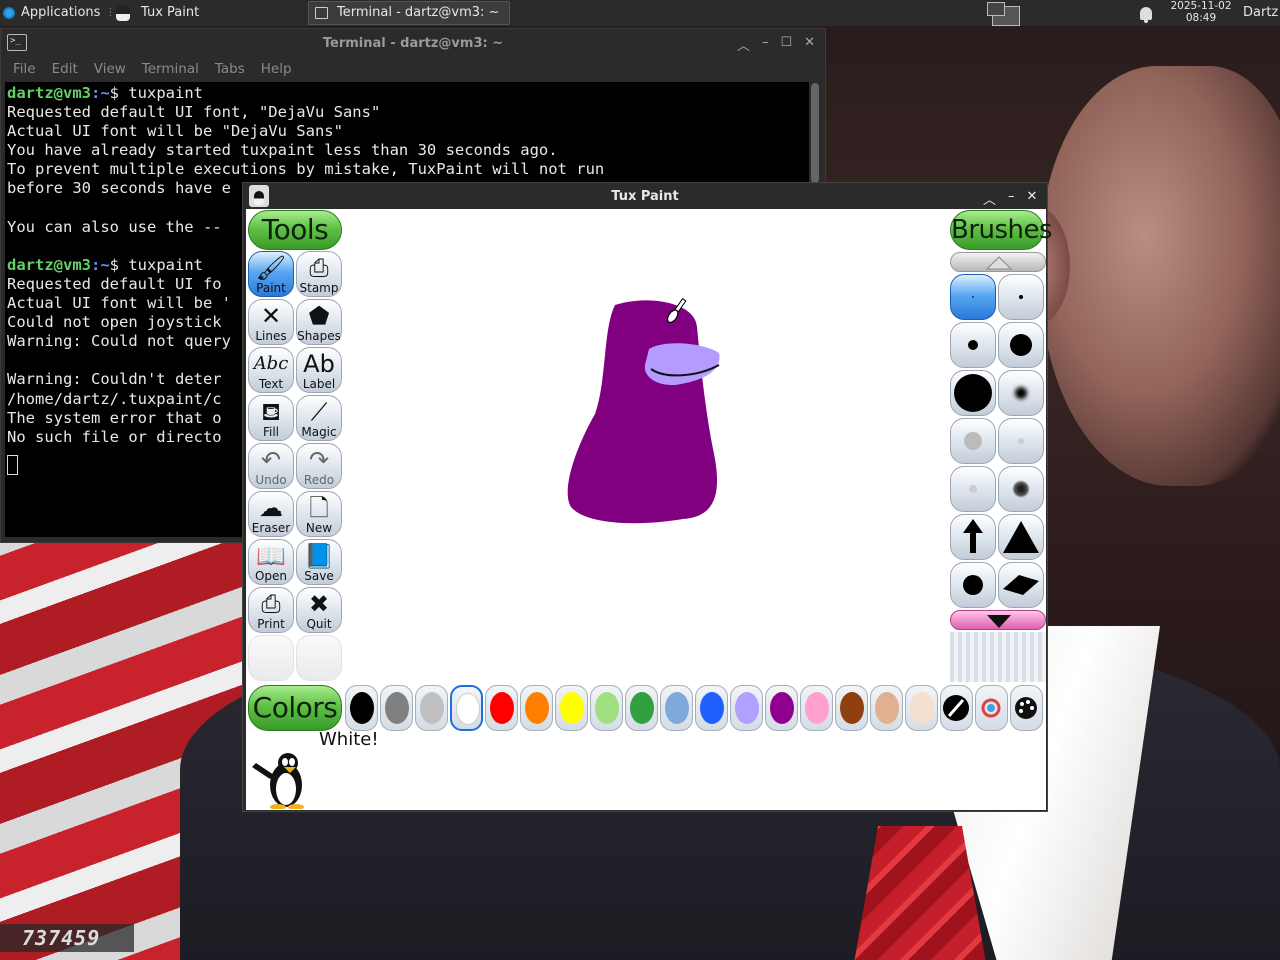 The width and height of the screenshot is (1280, 960). What do you see at coordinates (361, 708) in the screenshot?
I see `color-black` at bounding box center [361, 708].